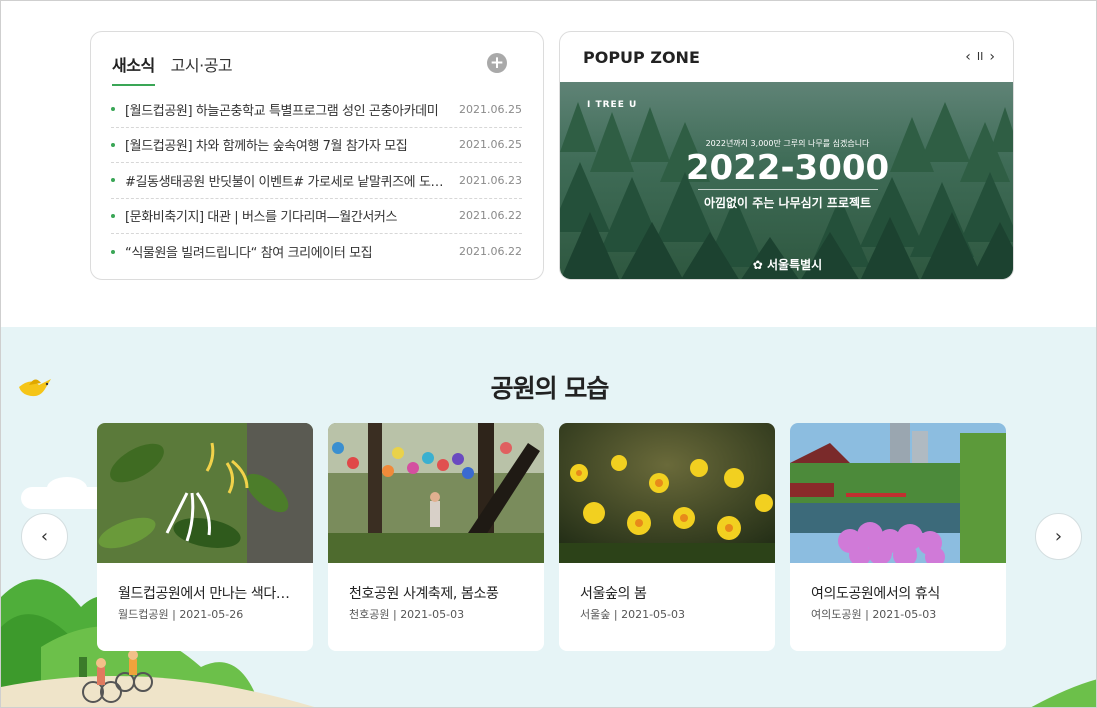  I want to click on card-location: 서울숲, so click(595, 614).